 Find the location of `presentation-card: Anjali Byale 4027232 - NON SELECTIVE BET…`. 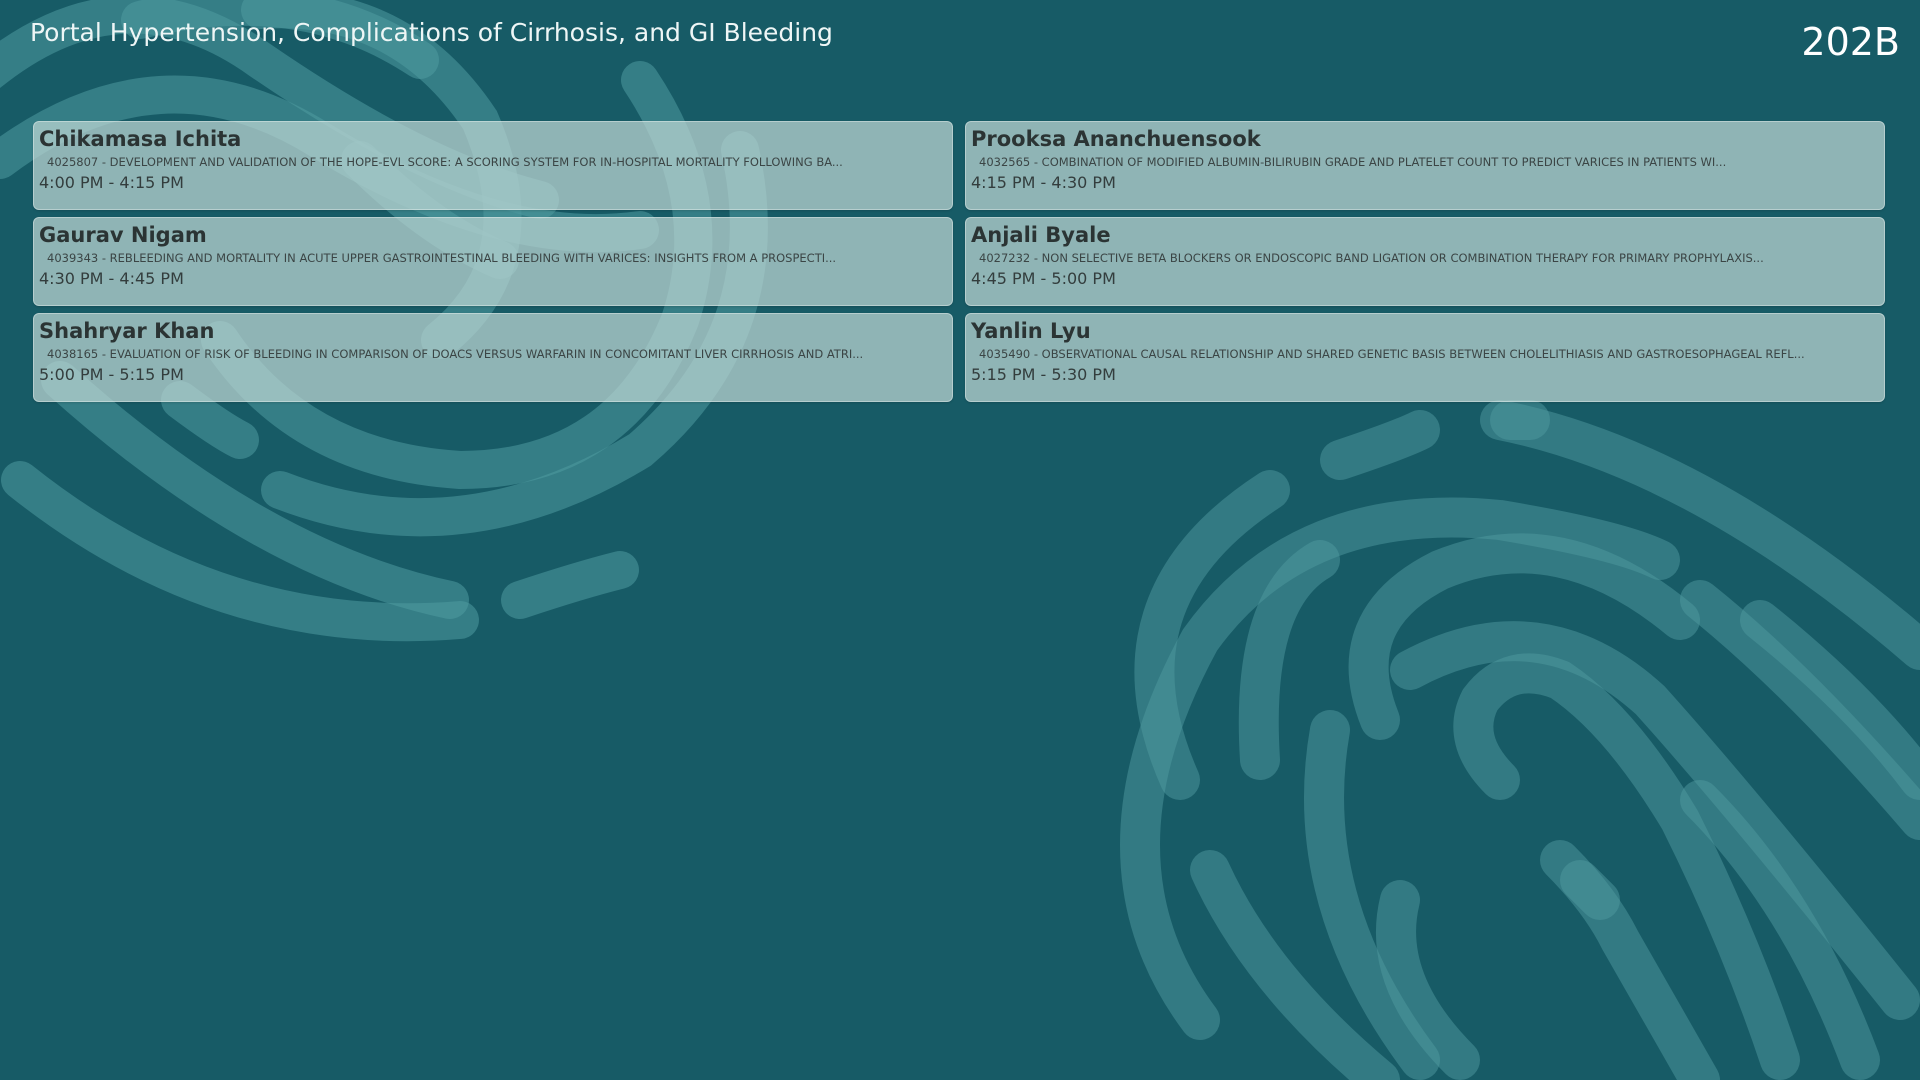

presentation-card: Anjali Byale 4027232 - NON SELECTIVE BET… is located at coordinates (1425, 261).